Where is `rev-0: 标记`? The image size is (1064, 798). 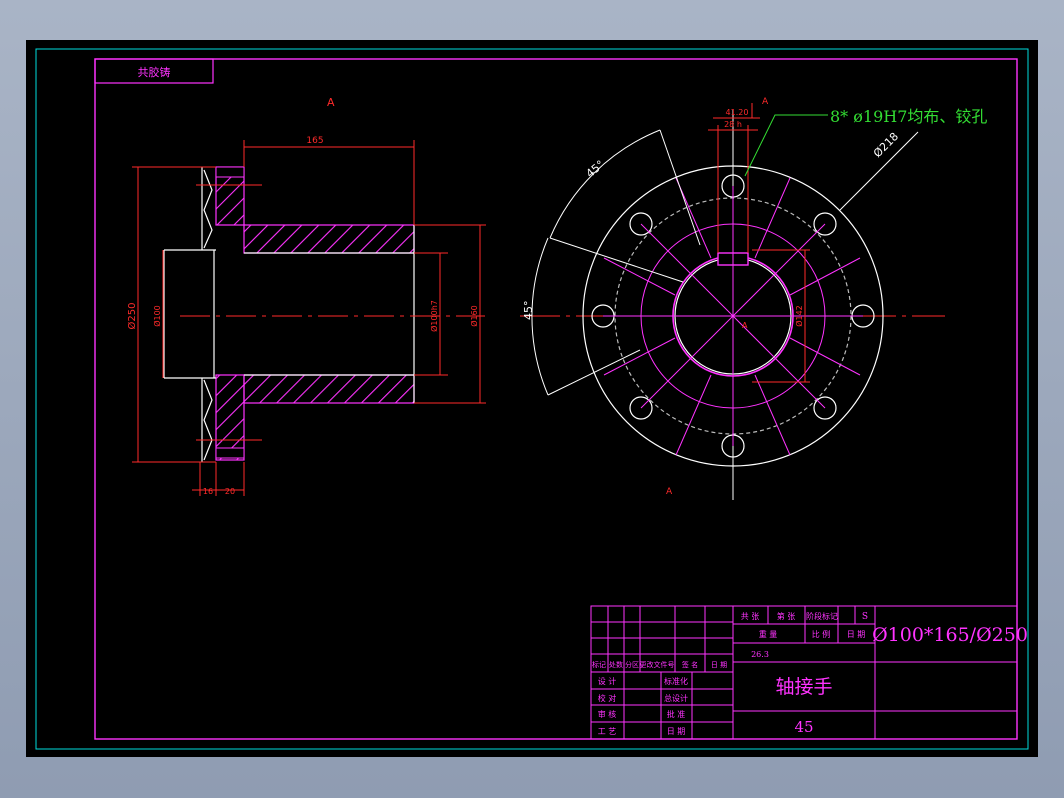 rev-0: 标记 is located at coordinates (599, 664).